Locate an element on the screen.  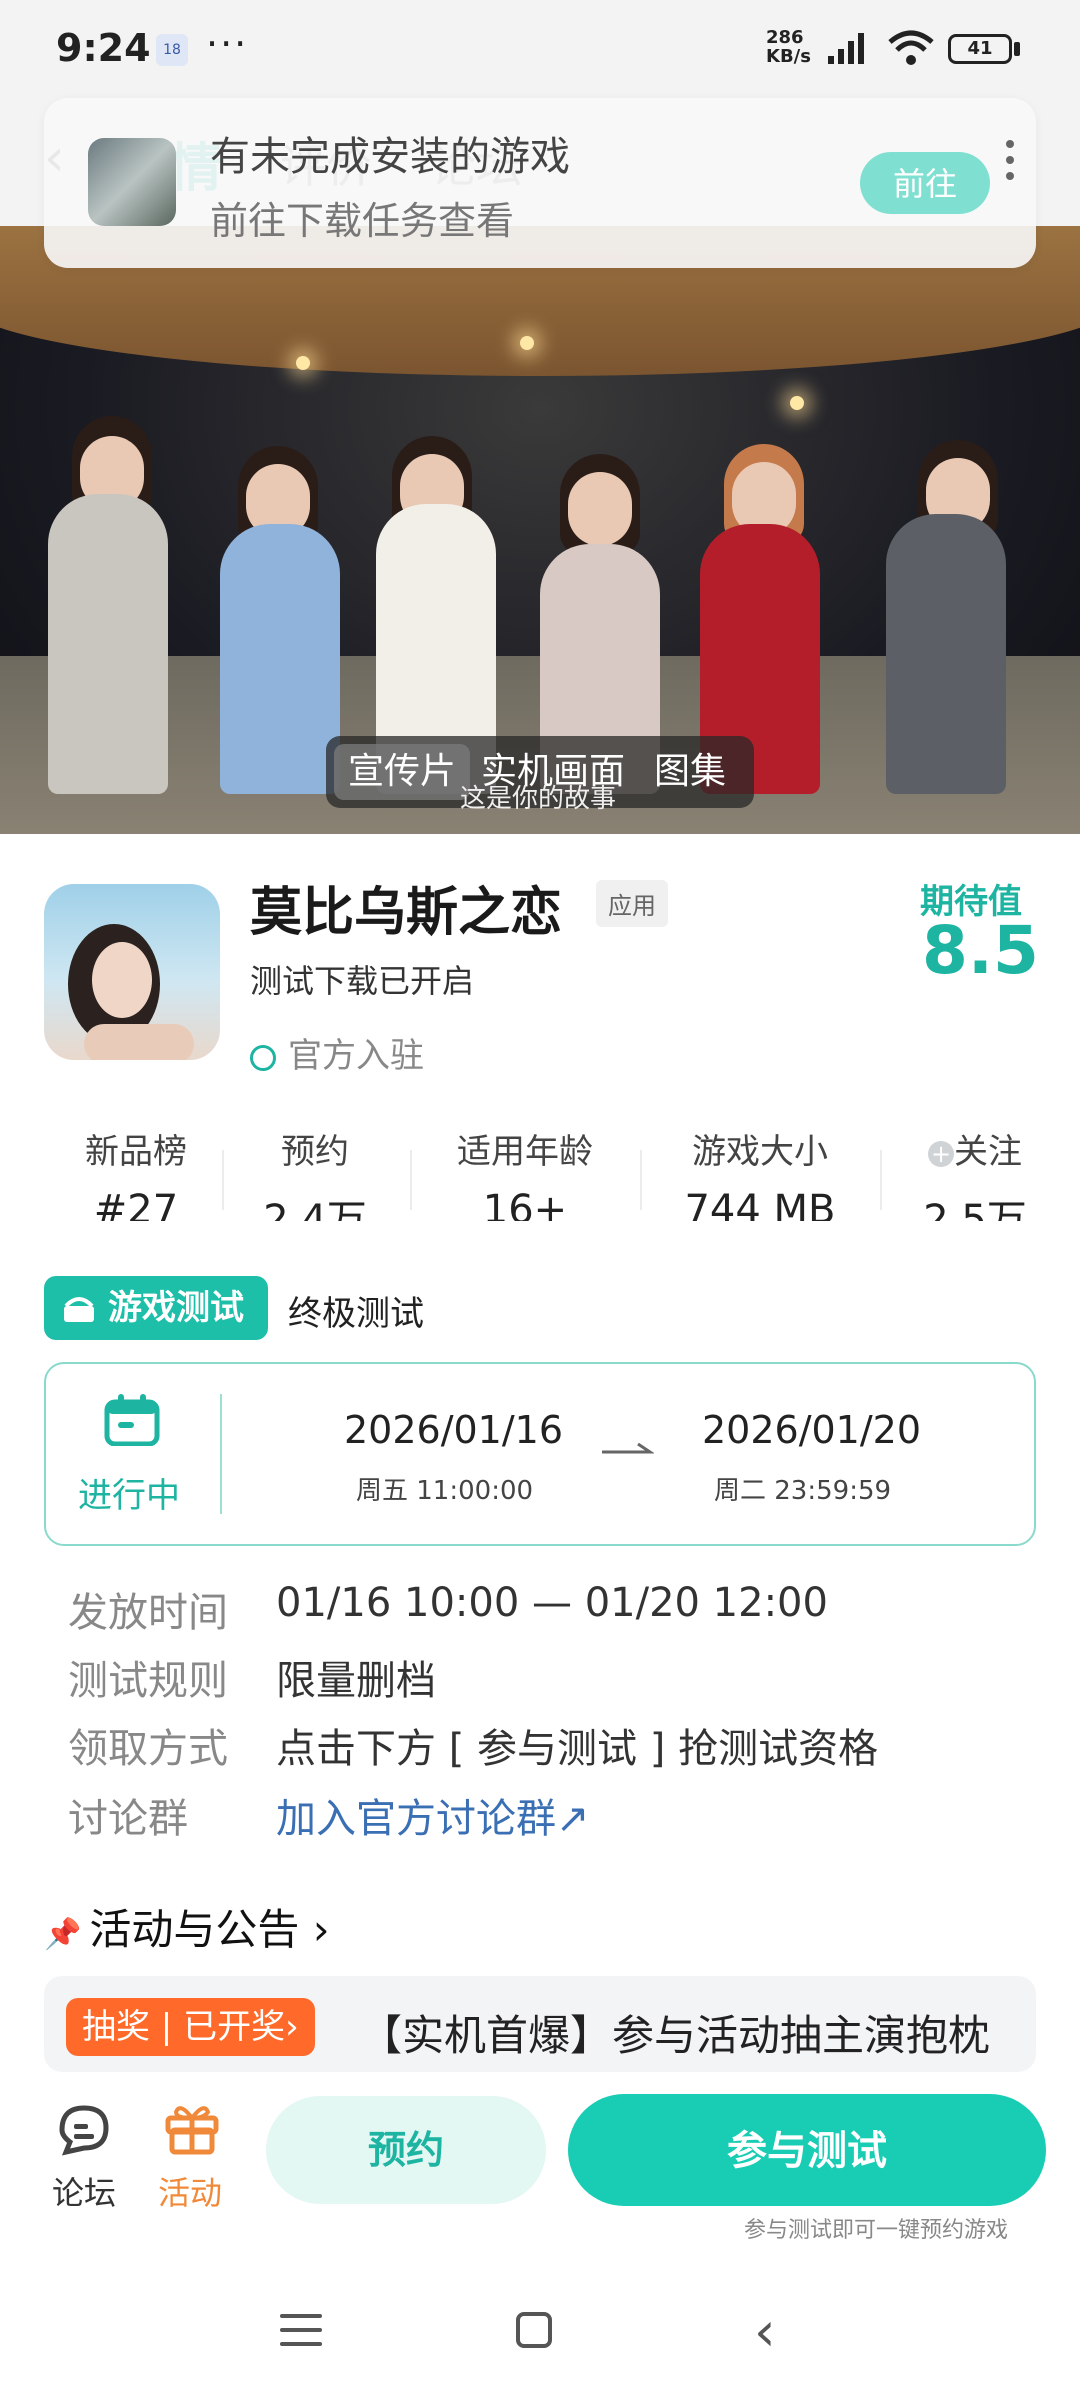
more-notifications-icon: ··· is located at coordinates (227, 44).